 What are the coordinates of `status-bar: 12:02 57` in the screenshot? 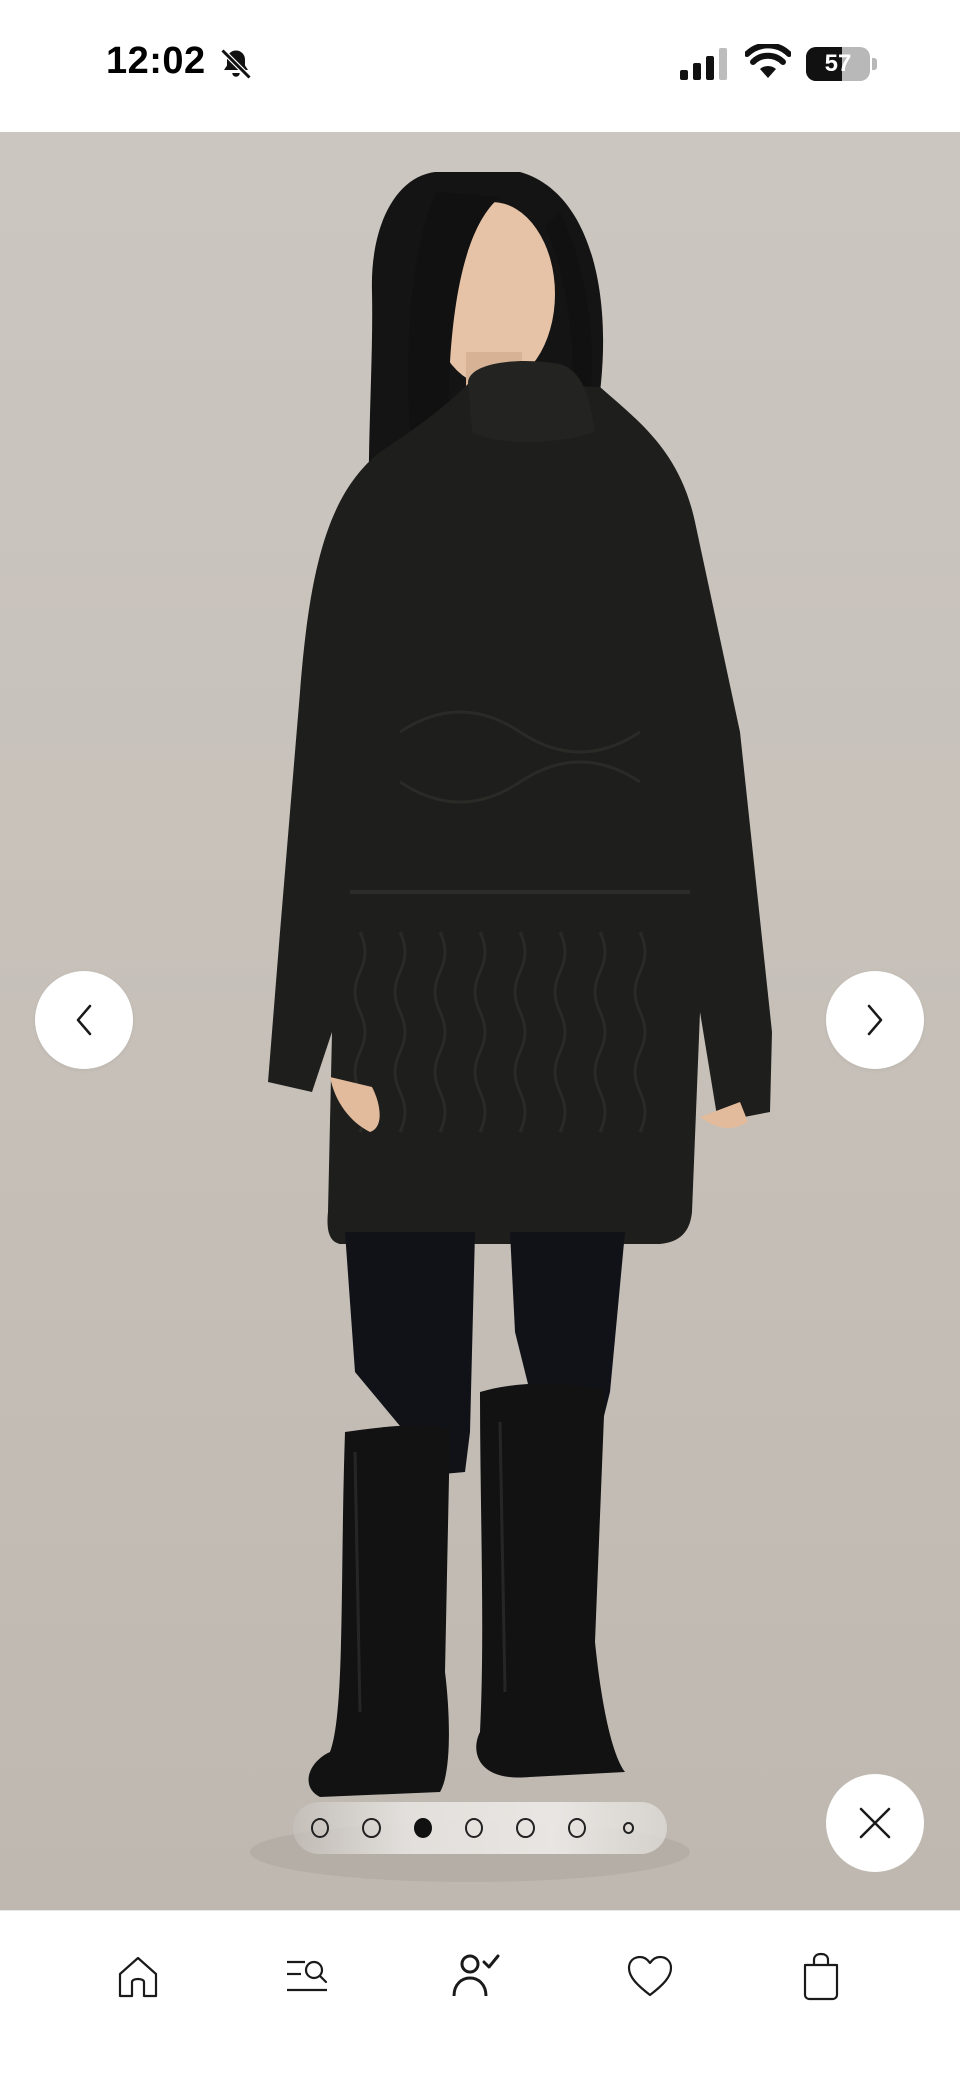 It's located at (480, 66).